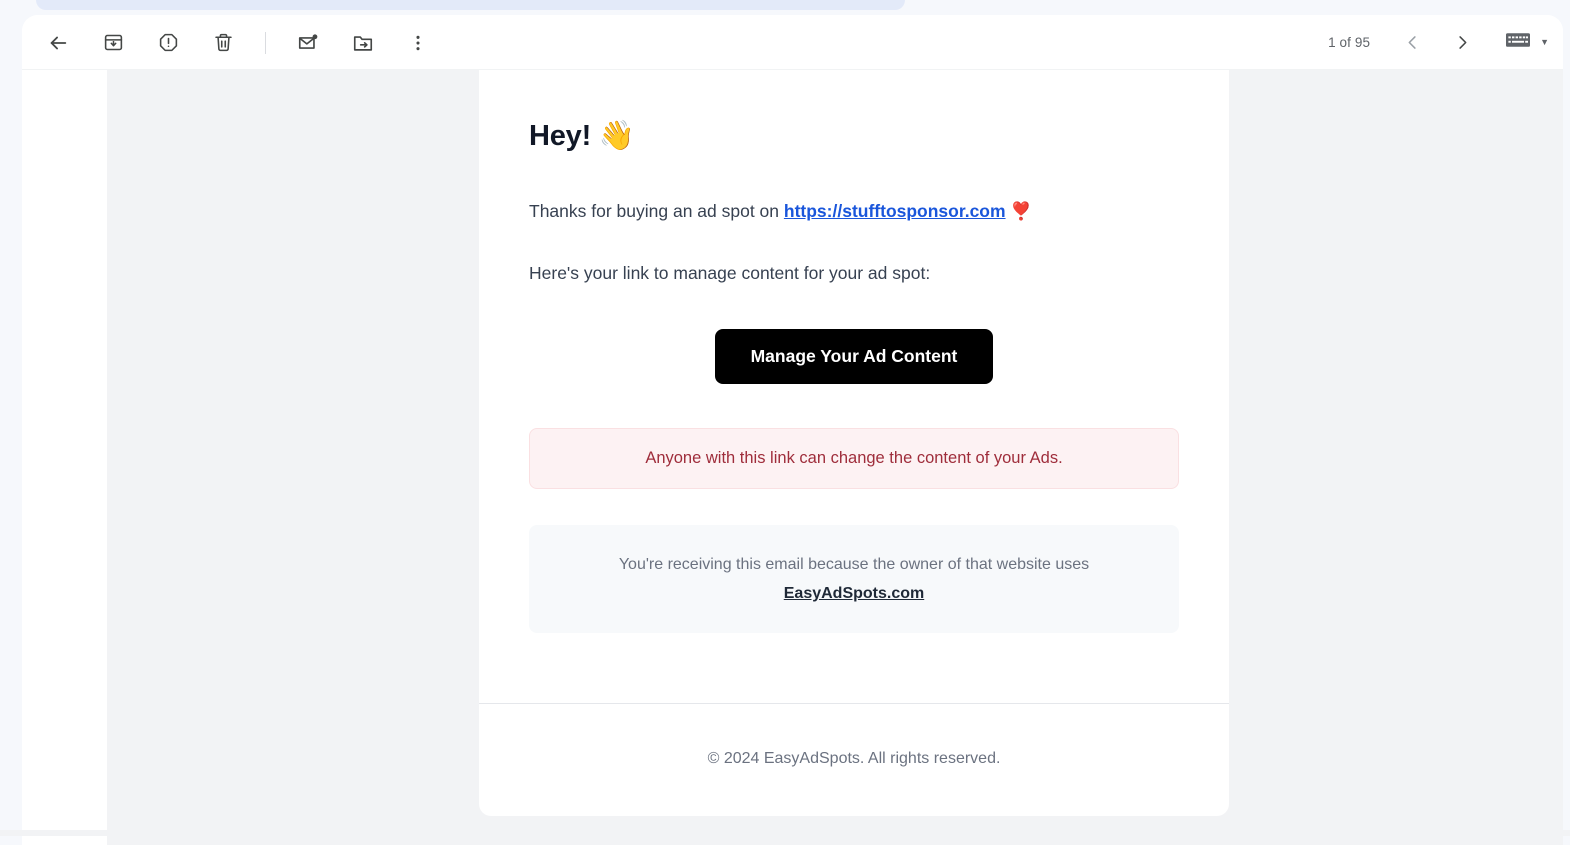  I want to click on pagination-count: 1 of 95, so click(1349, 42).